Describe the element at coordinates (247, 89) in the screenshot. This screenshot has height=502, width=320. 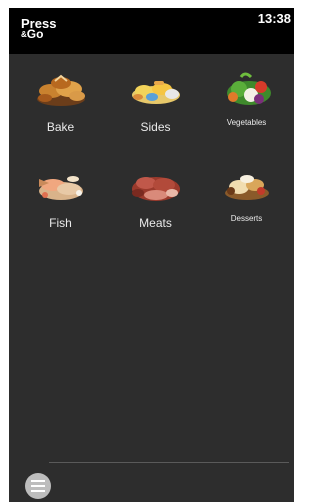
I see `vegetables-icon` at that location.